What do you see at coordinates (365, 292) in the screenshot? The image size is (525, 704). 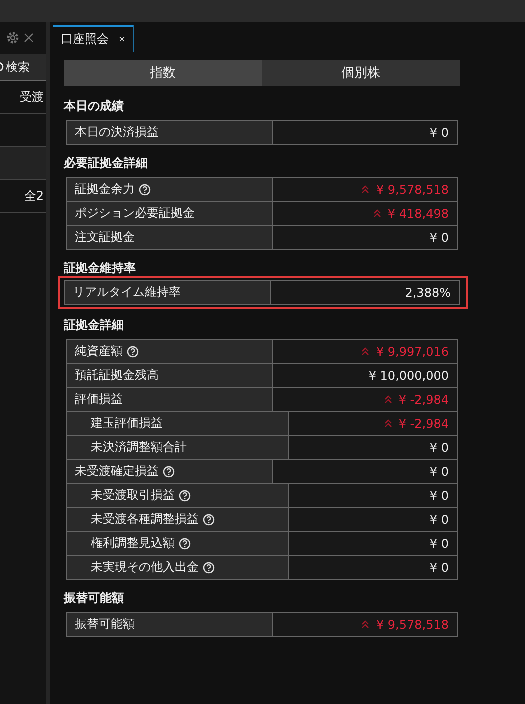 I see `field-value: 2,388%` at bounding box center [365, 292].